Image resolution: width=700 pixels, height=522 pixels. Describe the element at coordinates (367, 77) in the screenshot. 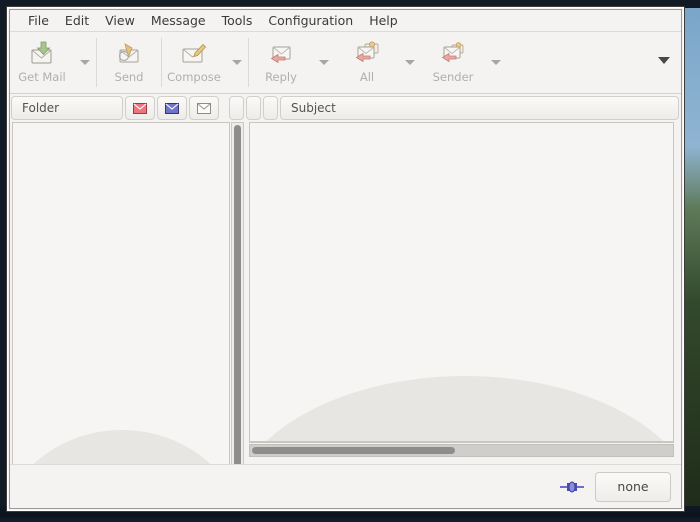

I see `reply-all-label: All` at that location.